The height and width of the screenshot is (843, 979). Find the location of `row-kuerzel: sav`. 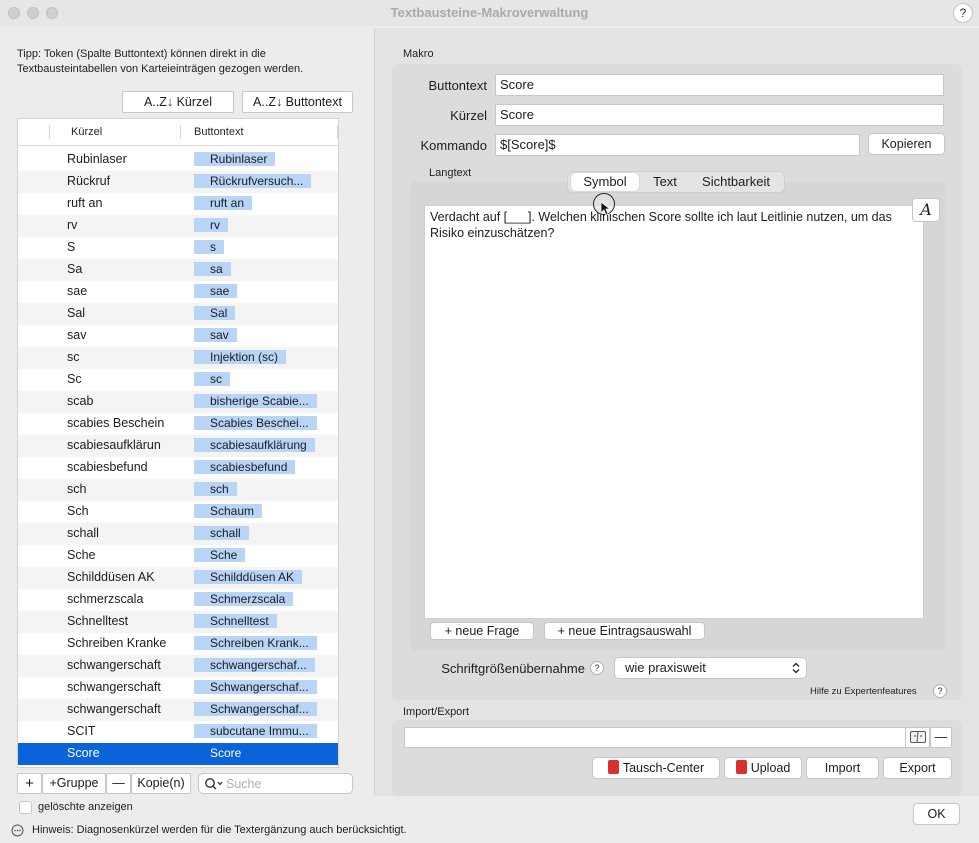

row-kuerzel: sav is located at coordinates (77, 335).